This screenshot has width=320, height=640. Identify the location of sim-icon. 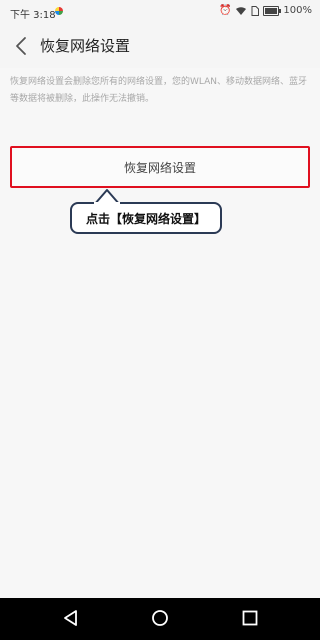
(255, 11).